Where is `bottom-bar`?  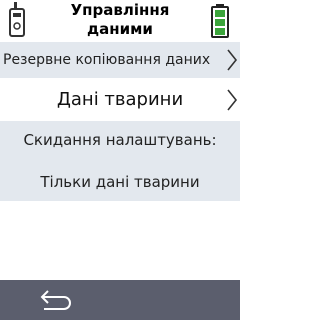 bottom-bar is located at coordinates (120, 300).